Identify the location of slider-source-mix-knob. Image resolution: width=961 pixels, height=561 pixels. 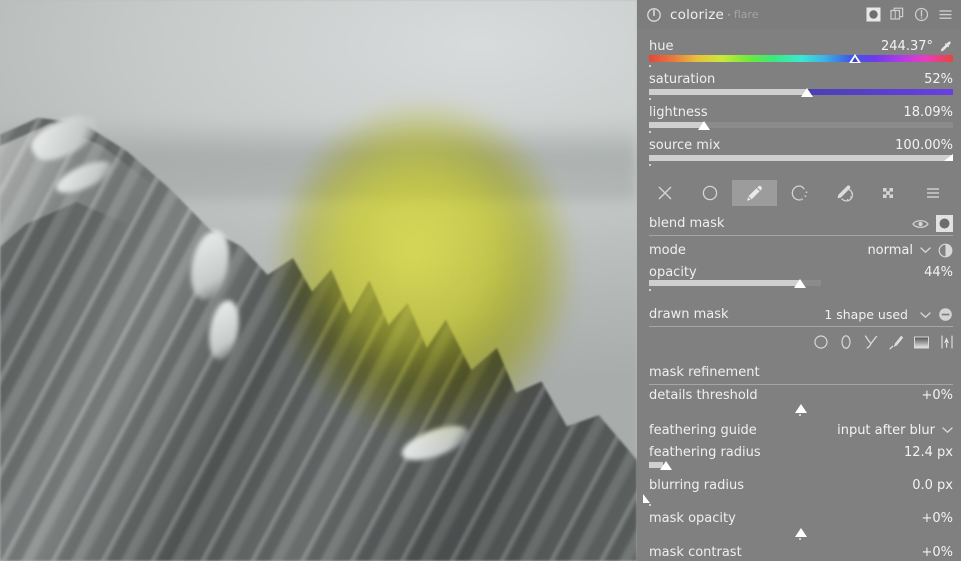
(948, 157).